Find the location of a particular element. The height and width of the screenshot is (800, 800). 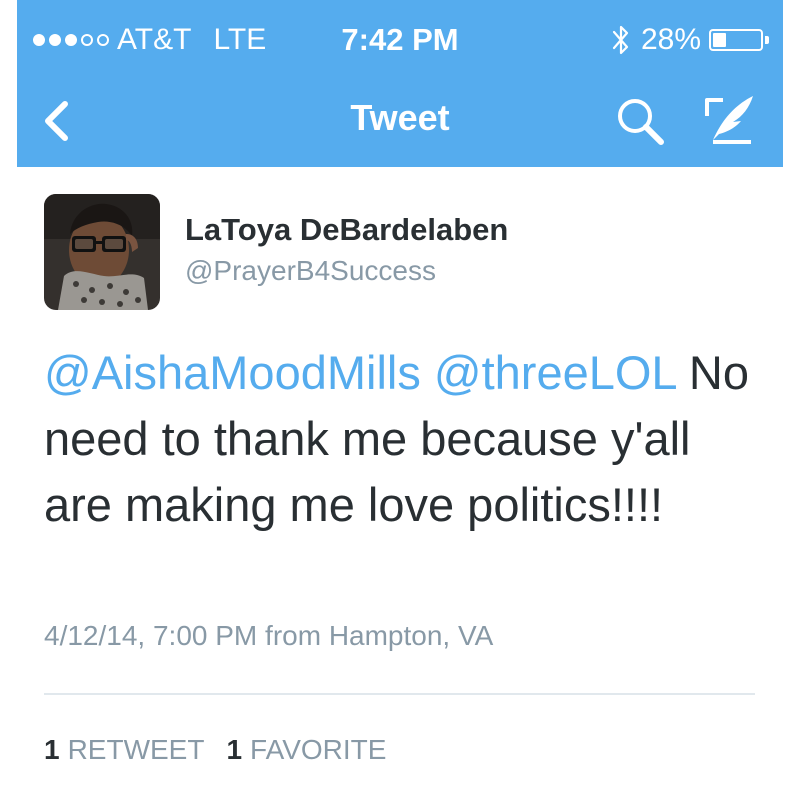

author-handle: @PrayerB4Success is located at coordinates (310, 271).